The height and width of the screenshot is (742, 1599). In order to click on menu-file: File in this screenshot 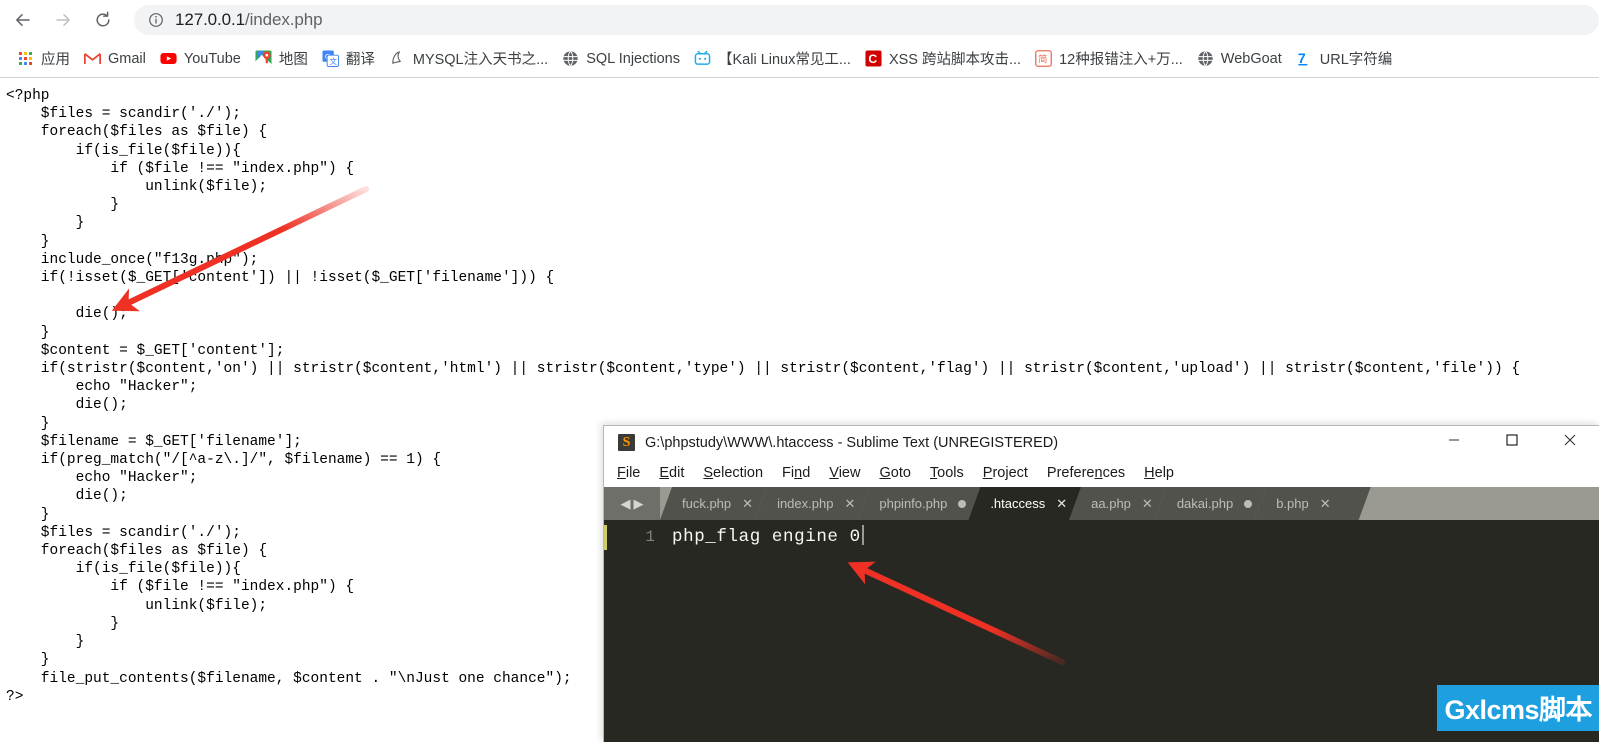, I will do `click(628, 473)`.